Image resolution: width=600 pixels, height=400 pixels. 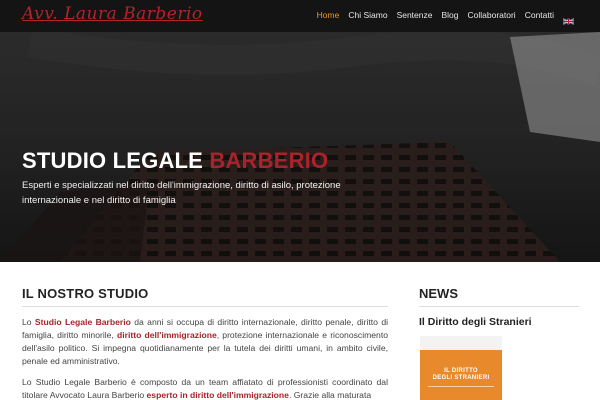 What do you see at coordinates (328, 15) in the screenshot?
I see `nav-item-home: Home` at bounding box center [328, 15].